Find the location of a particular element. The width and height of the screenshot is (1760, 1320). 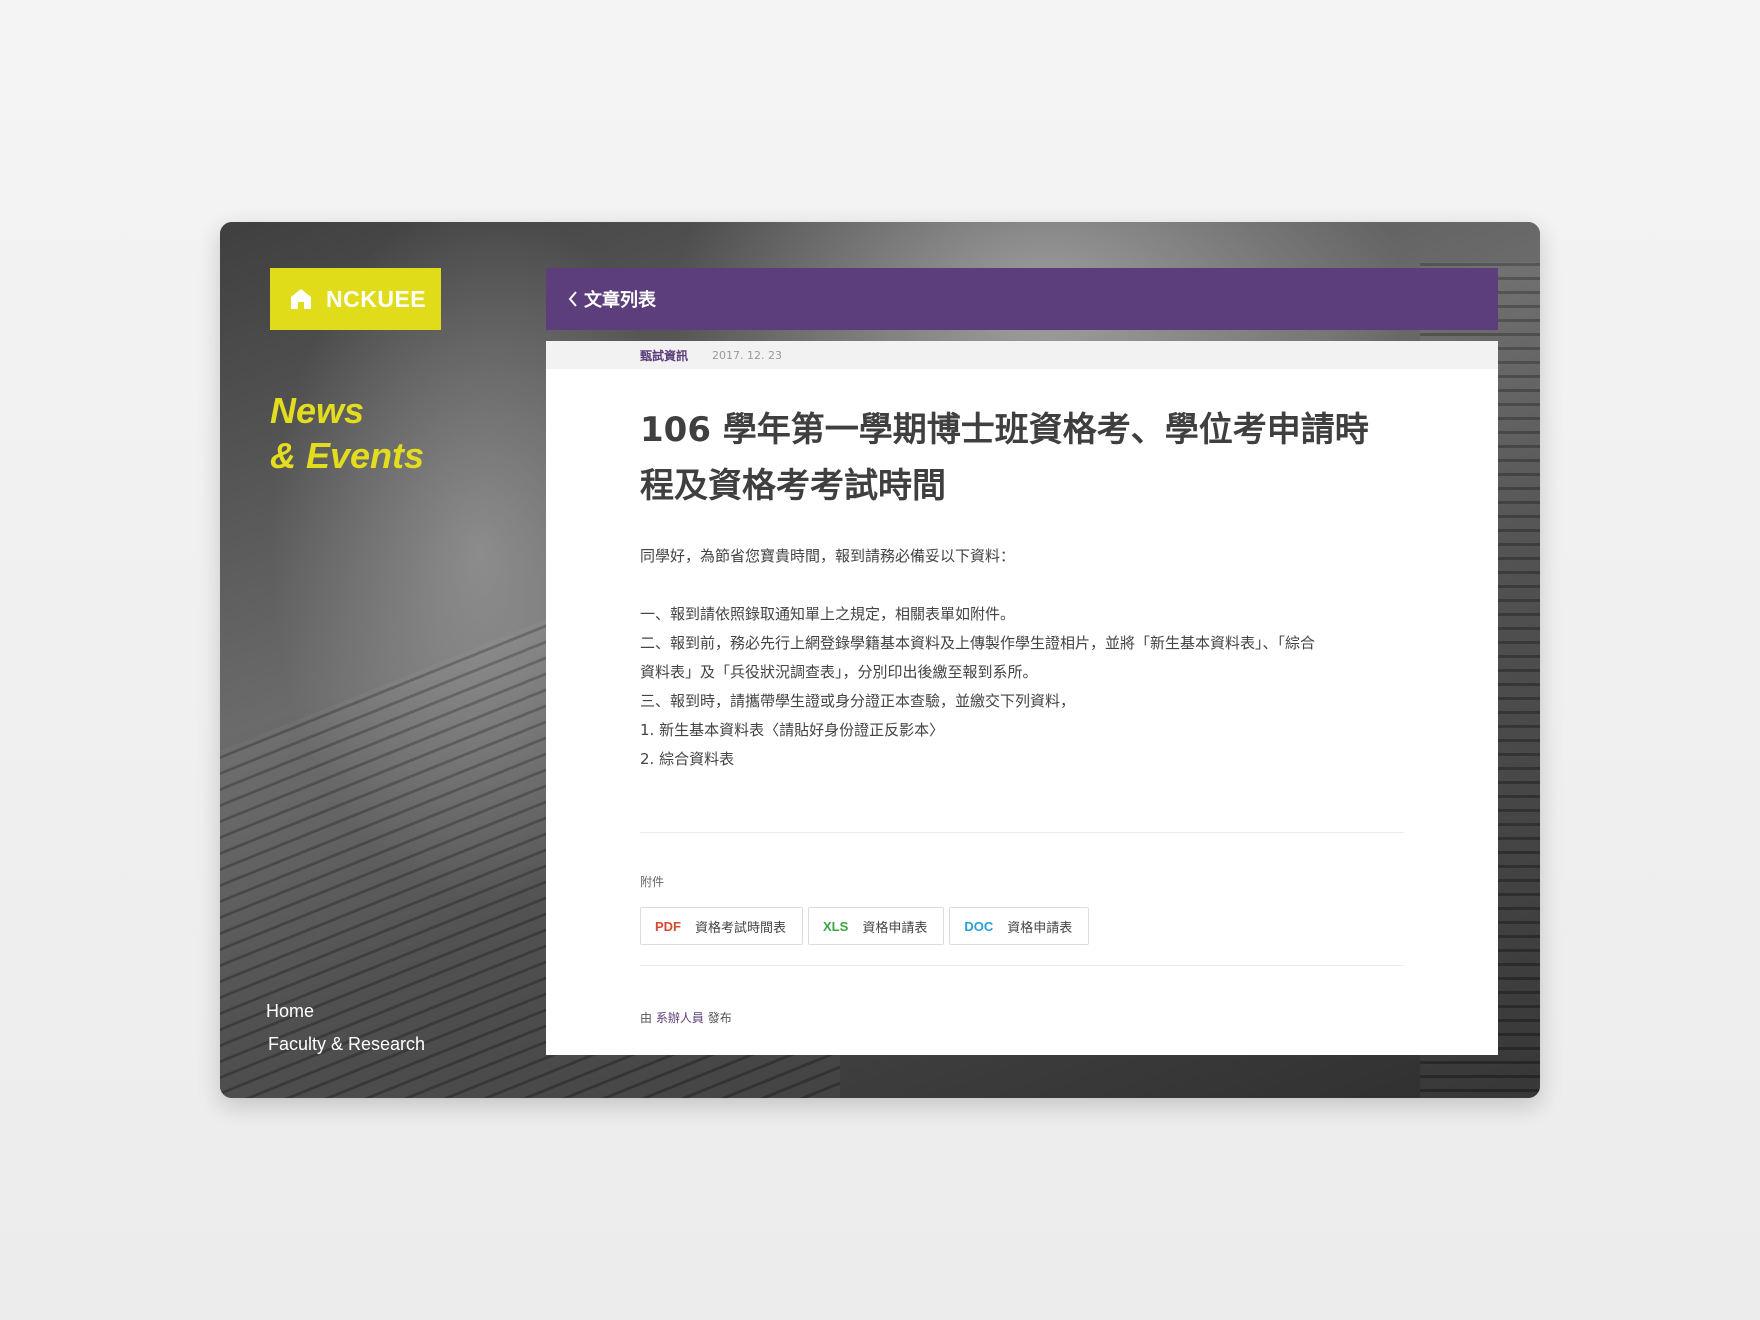

section-title-line2: & Events is located at coordinates (347, 455).